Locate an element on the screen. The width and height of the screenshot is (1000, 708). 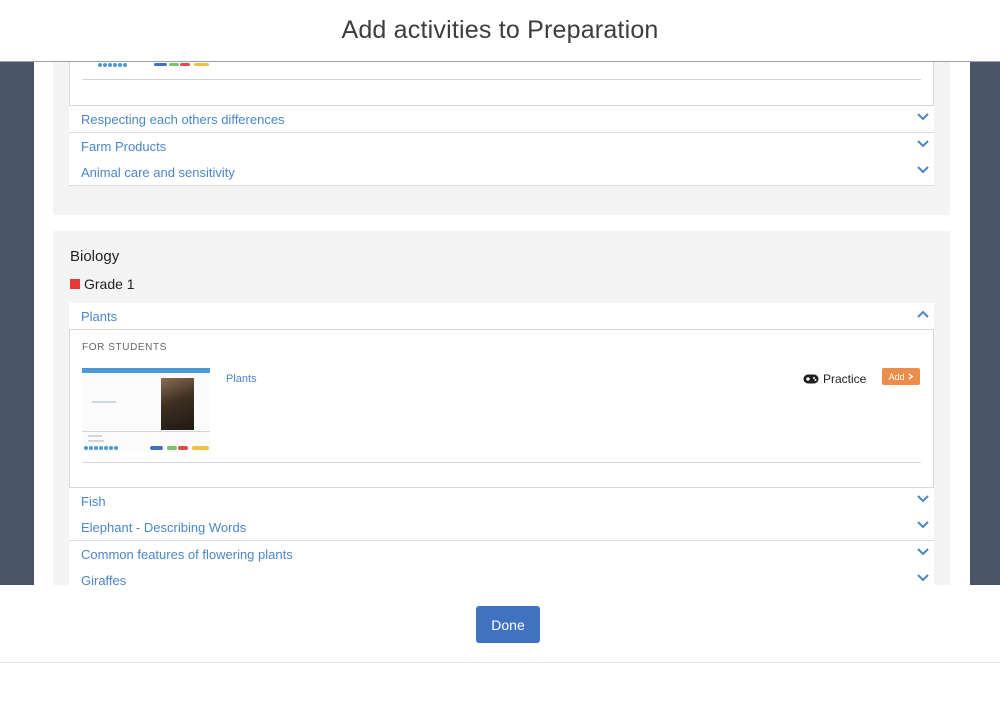
accordion-row-label: Fish is located at coordinates (93, 501).